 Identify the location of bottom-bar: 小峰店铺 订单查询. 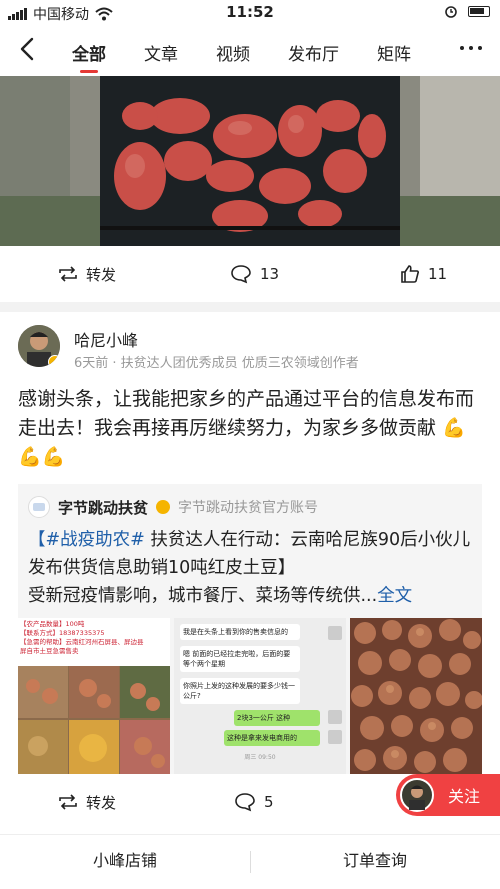
(250, 861).